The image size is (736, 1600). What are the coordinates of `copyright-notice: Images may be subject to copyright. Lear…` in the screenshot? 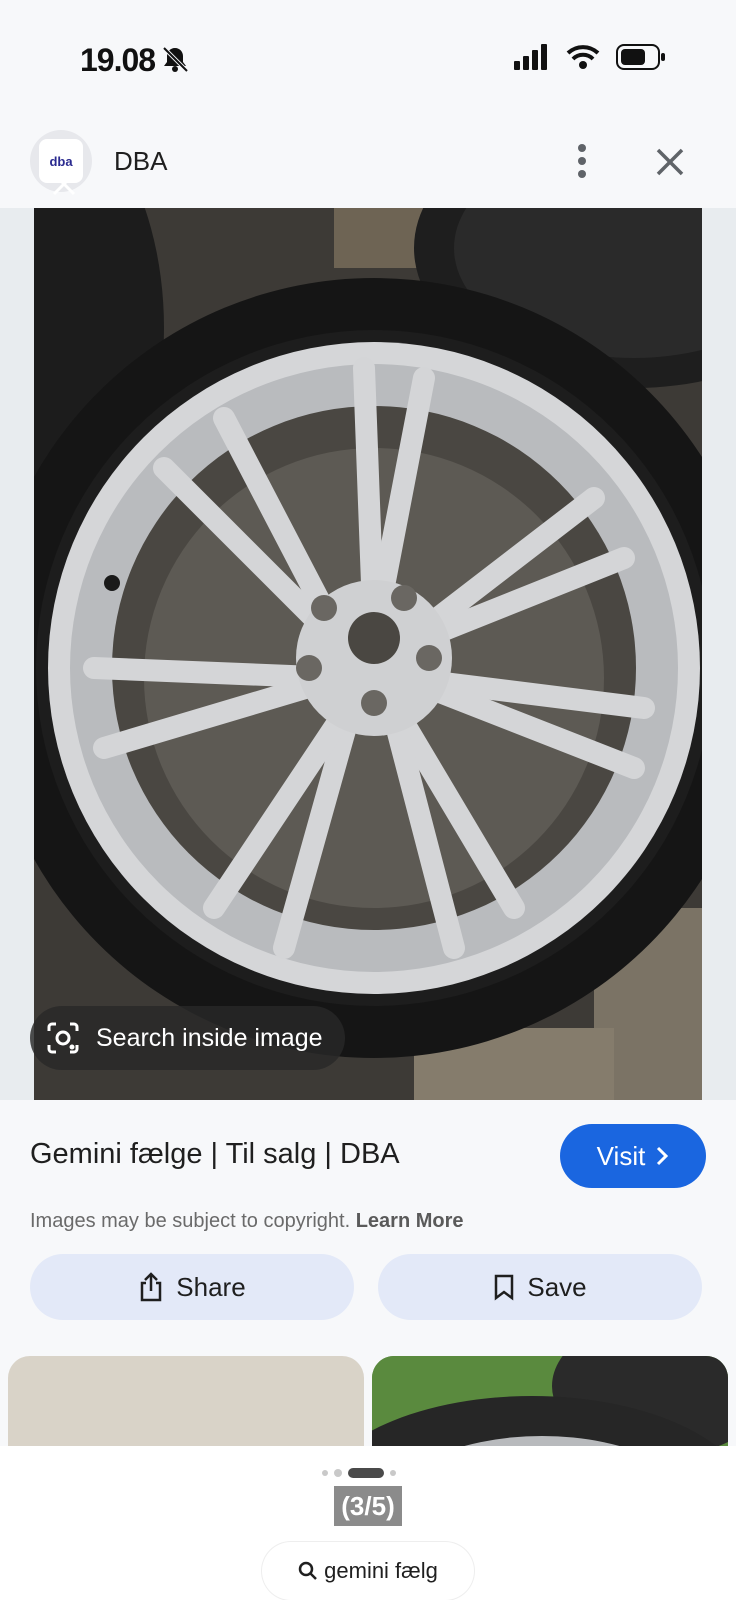 It's located at (247, 1221).